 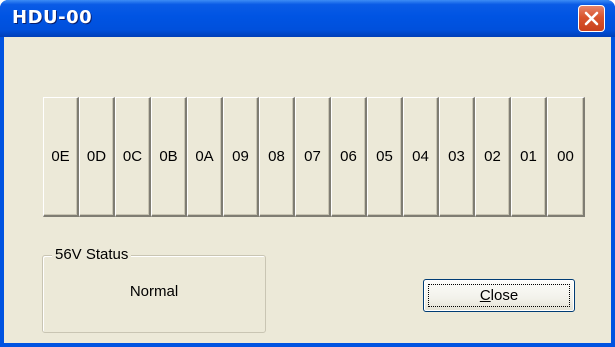 What do you see at coordinates (133, 157) in the screenshot?
I see `unit-button-0c: 0C` at bounding box center [133, 157].